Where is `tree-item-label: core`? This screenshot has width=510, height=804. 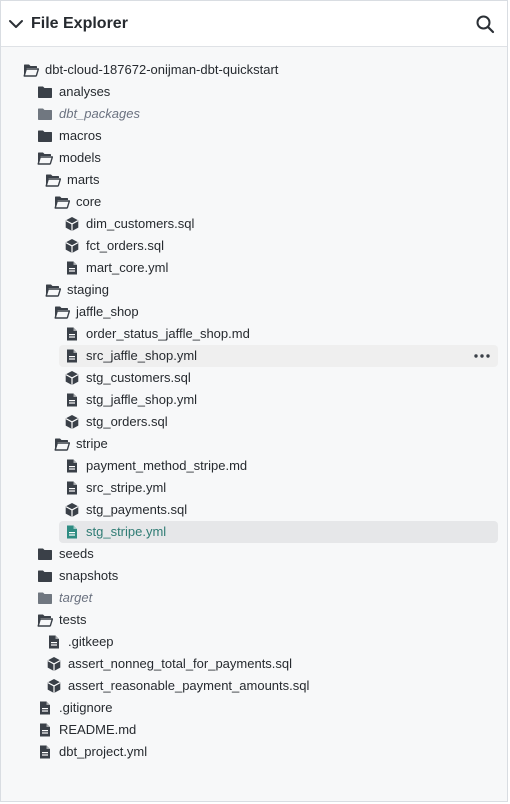
tree-item-label: core is located at coordinates (89, 201).